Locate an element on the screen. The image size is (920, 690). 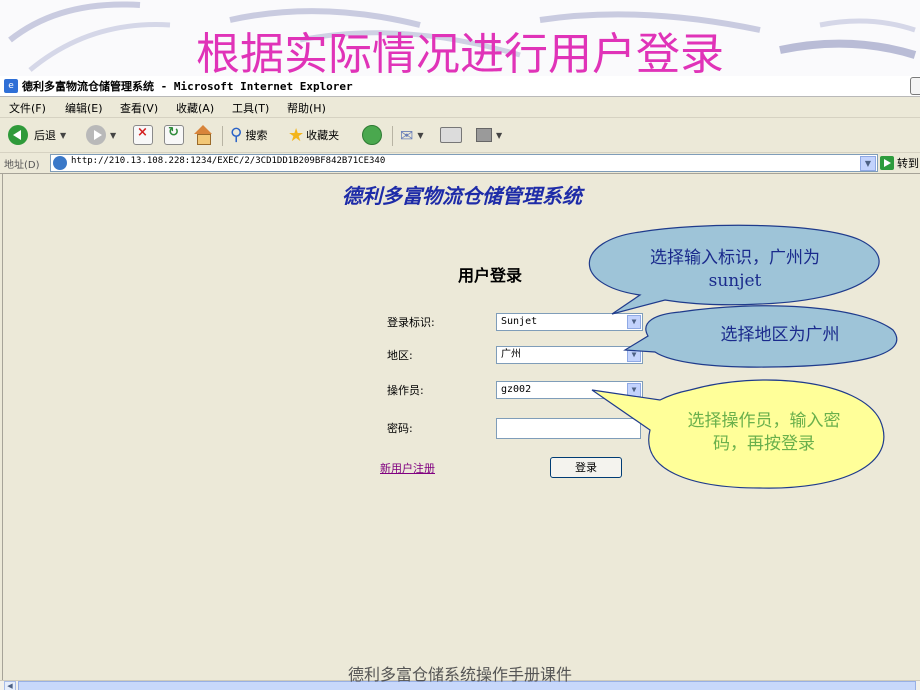
region-select: 广州 ▼ is located at coordinates (569, 355).